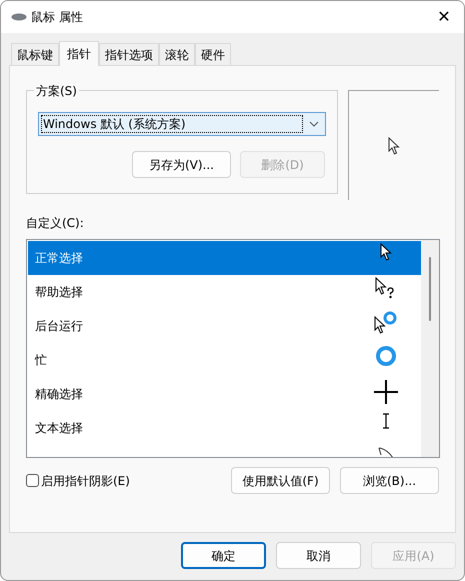 Image resolution: width=465 pixels, height=581 pixels. What do you see at coordinates (386, 421) in the screenshot?
I see `text-cursor-icon` at bounding box center [386, 421].